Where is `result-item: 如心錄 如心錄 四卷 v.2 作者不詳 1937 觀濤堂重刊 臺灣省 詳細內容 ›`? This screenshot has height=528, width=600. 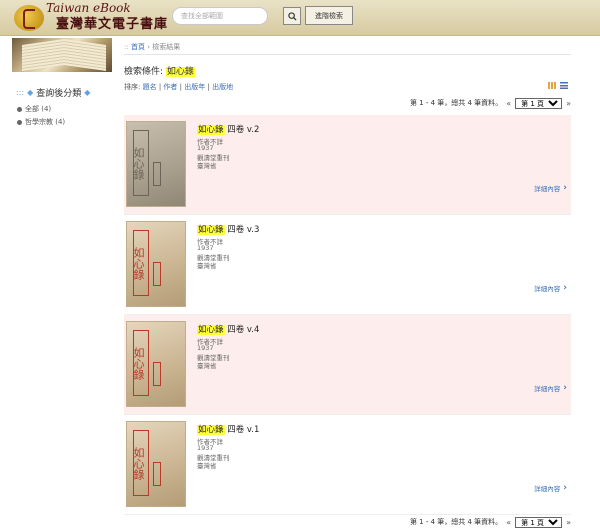
result-item: 如心錄 如心錄 四卷 v.2 作者不詳 1937 觀濤堂重刊 臺灣省 詳細內容 › is located at coordinates (347, 165).